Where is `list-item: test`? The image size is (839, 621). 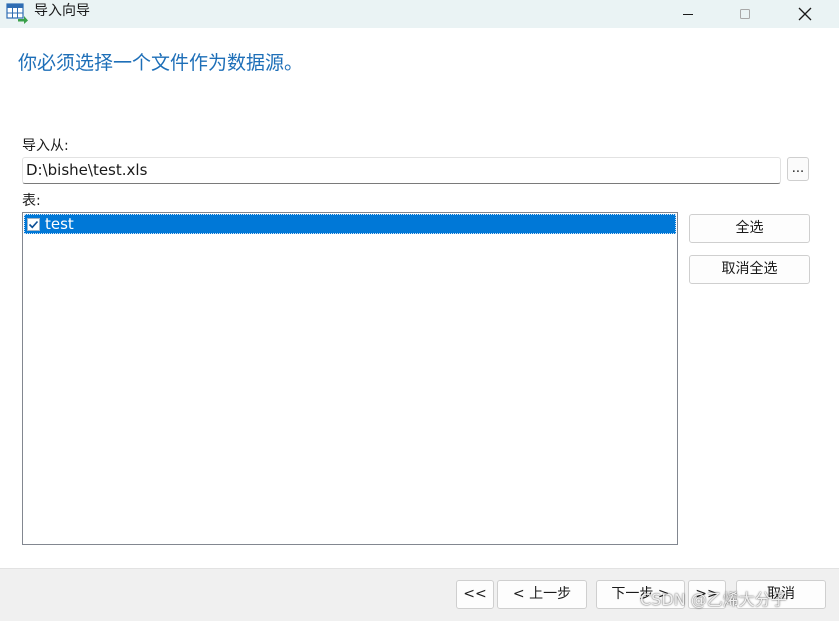
list-item: test is located at coordinates (350, 224).